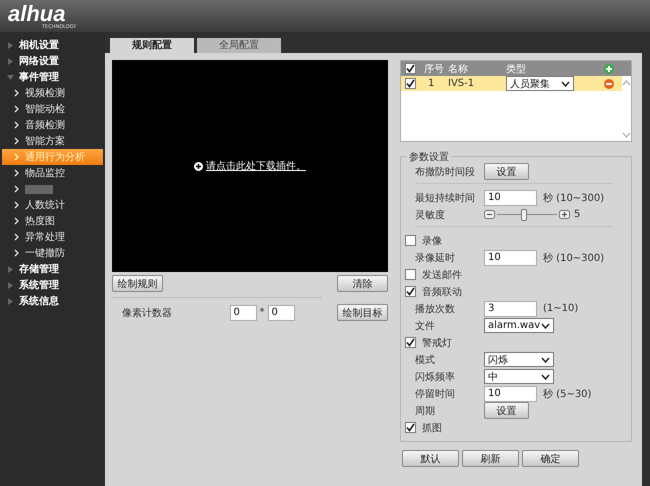 Image resolution: width=650 pixels, height=486 pixels. Describe the element at coordinates (516, 69) in the screenshot. I see `column-header: 类型` at that location.